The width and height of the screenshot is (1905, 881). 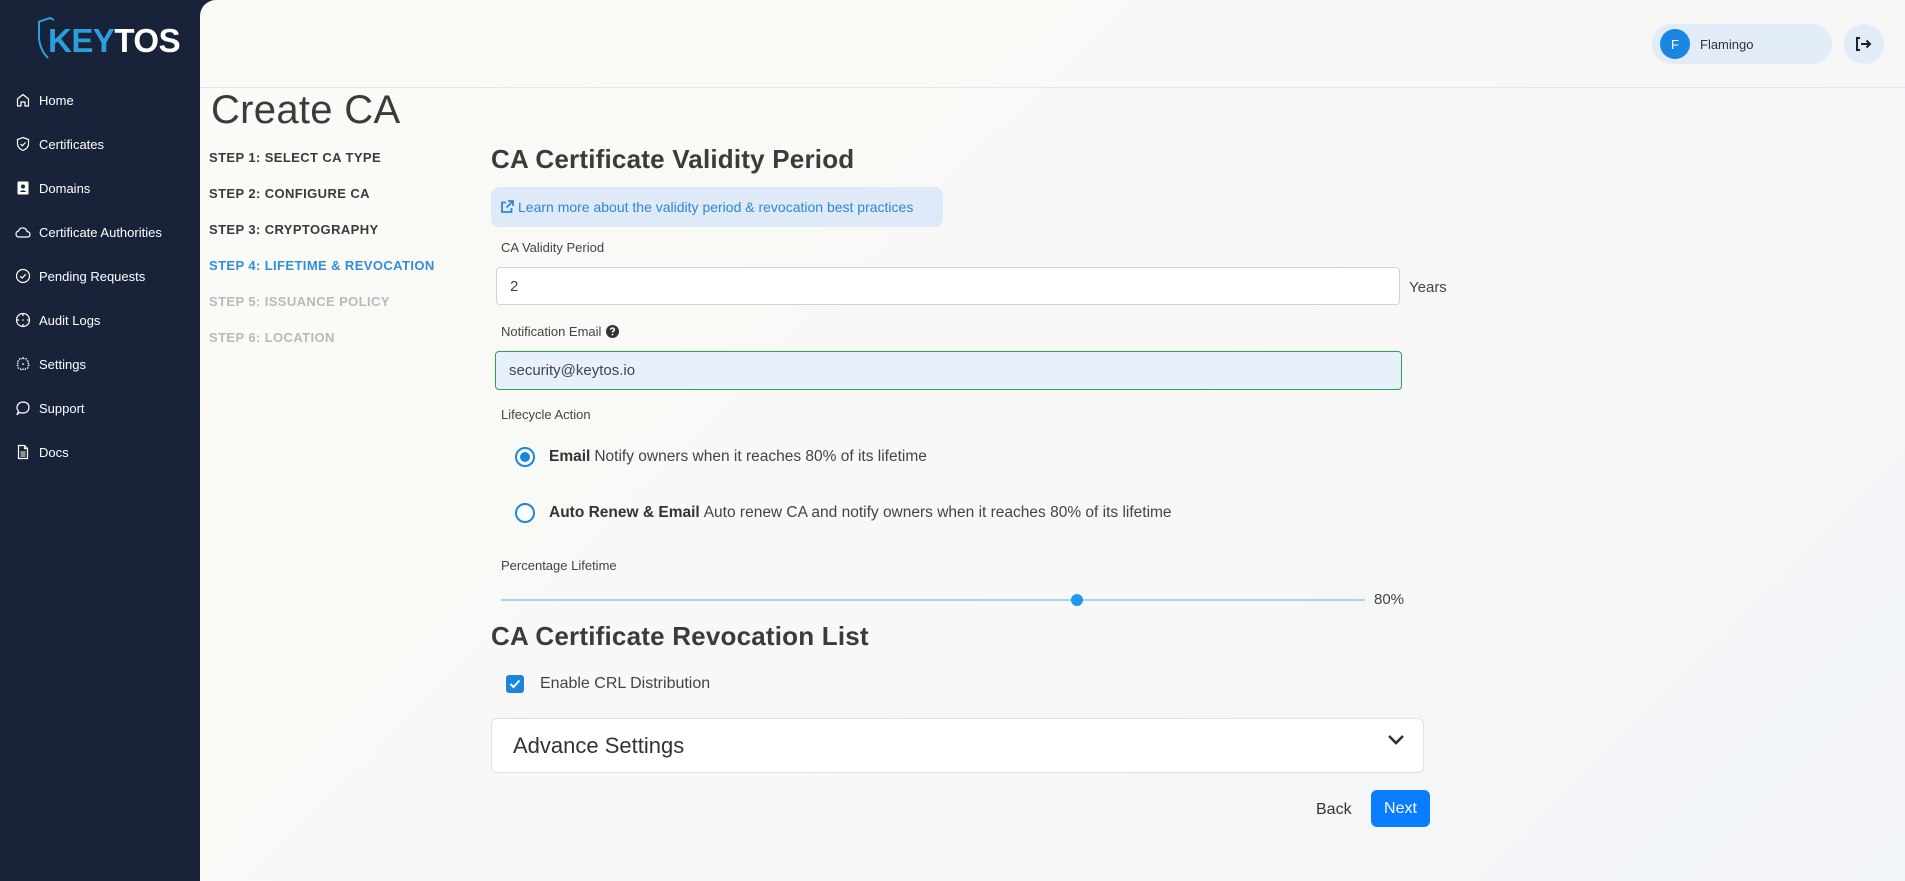 I want to click on back-button: Back, so click(x=1334, y=810).